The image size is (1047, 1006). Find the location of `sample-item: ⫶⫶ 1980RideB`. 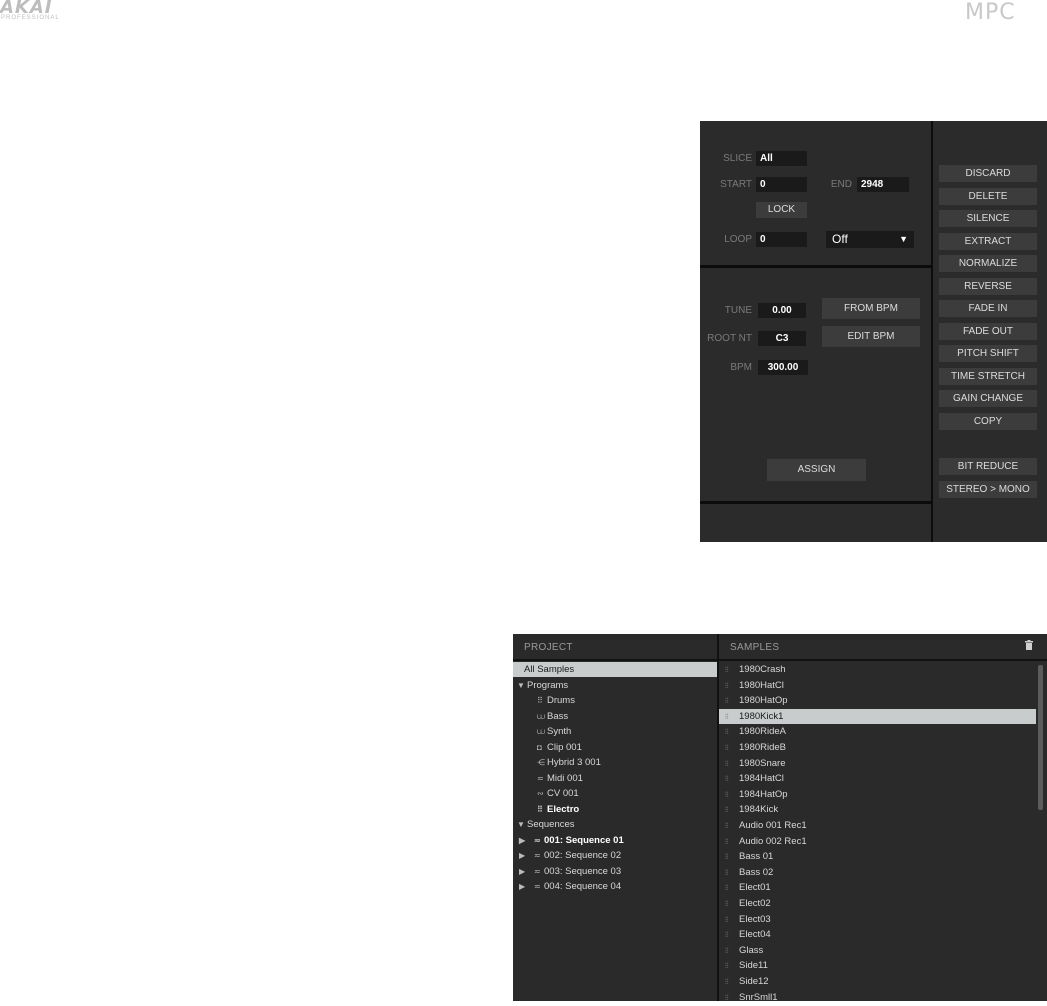

sample-item: ⫶⫶ 1980RideB is located at coordinates (877, 747).